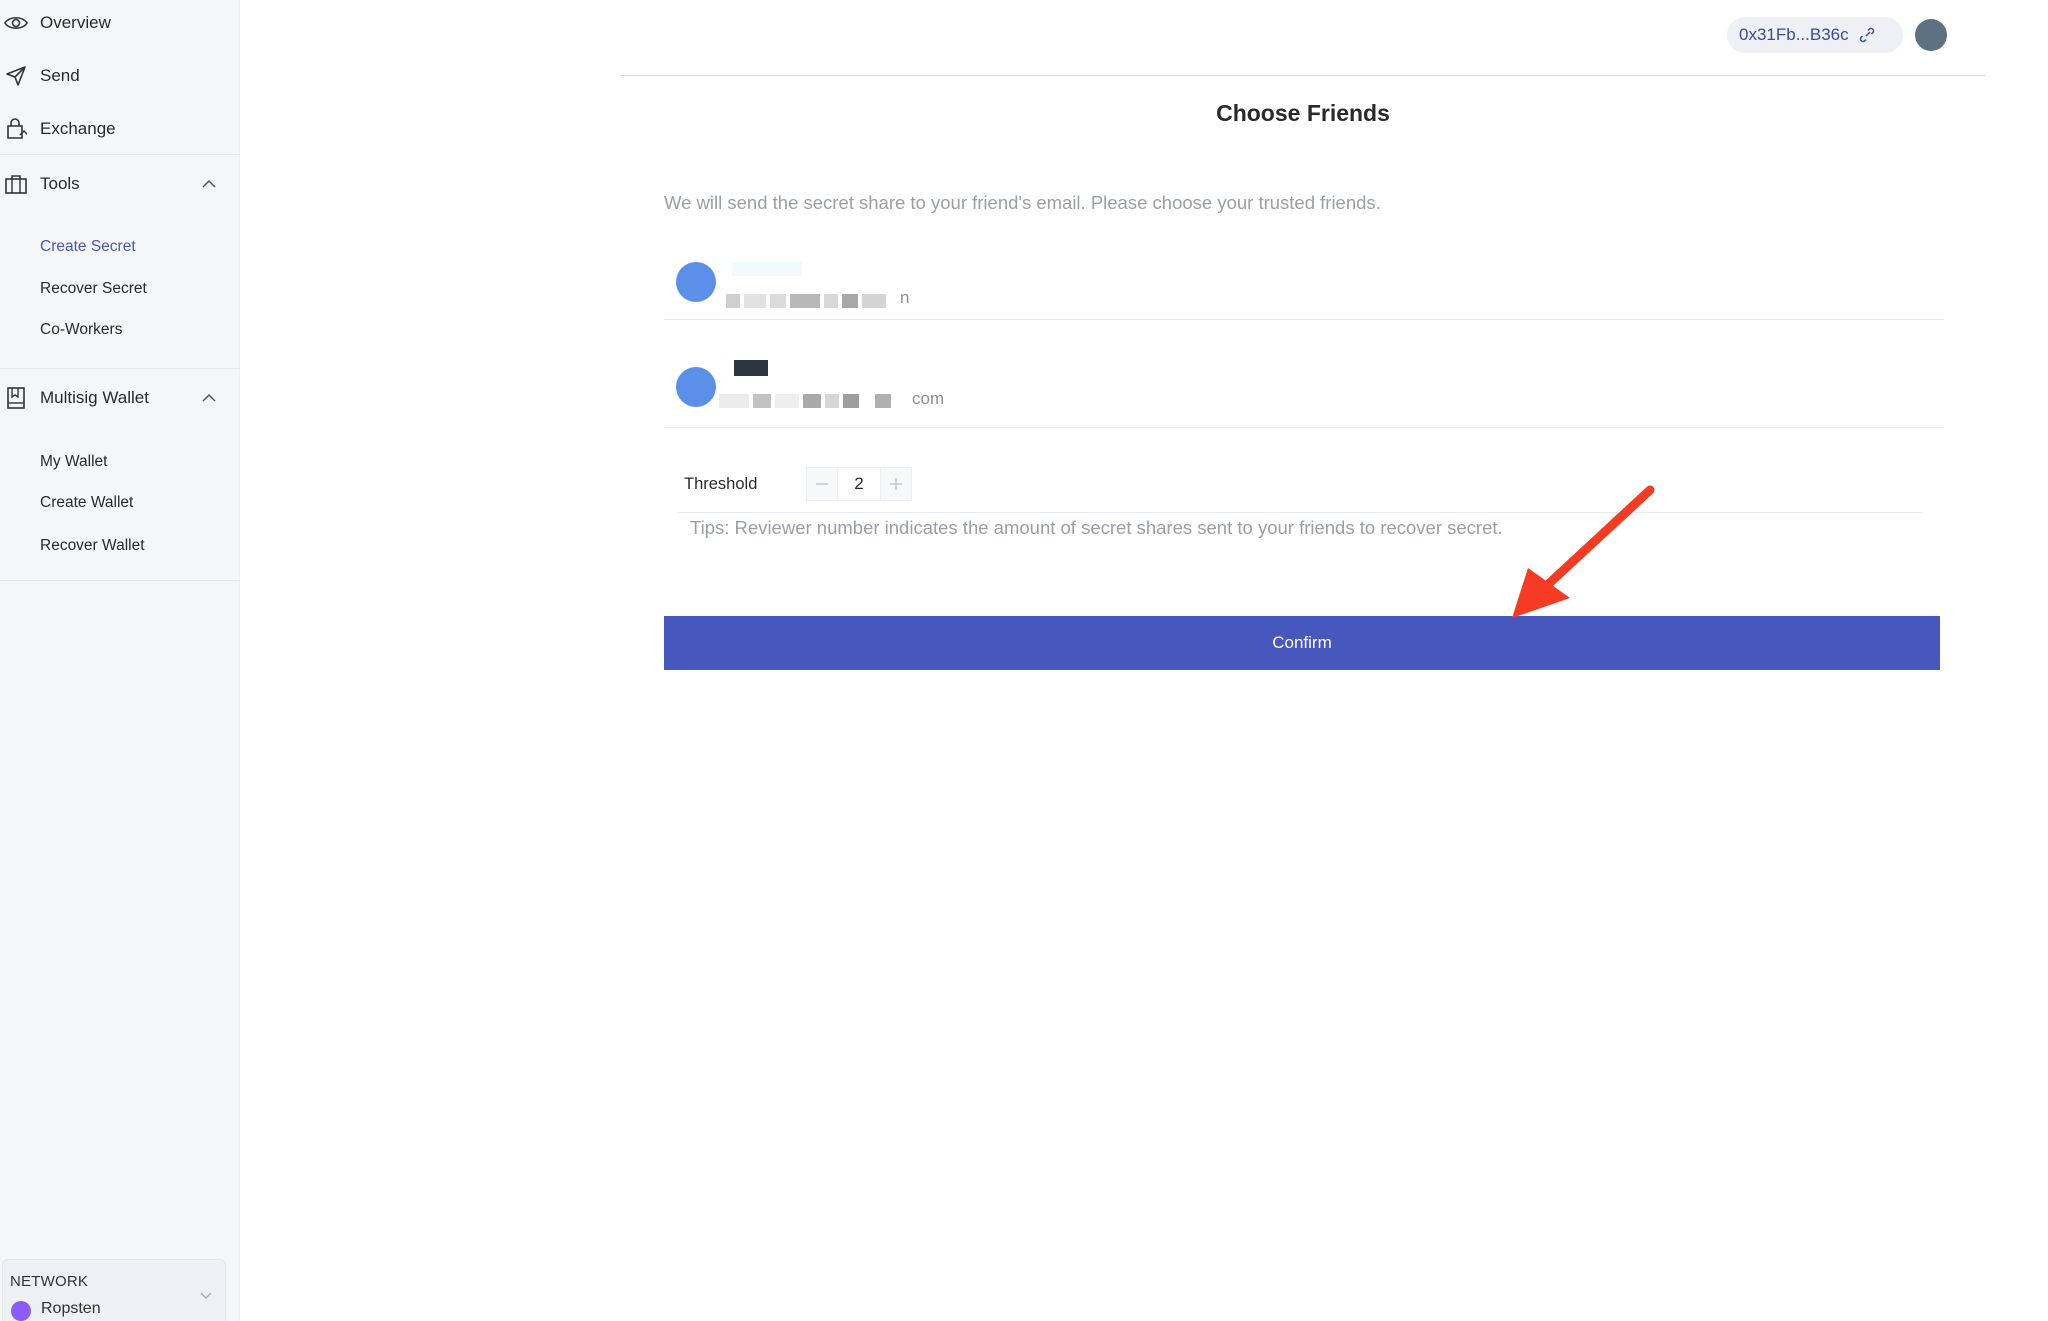 This screenshot has width=2048, height=1321. What do you see at coordinates (1304, 267) in the screenshot?
I see `friend-list-item: n` at bounding box center [1304, 267].